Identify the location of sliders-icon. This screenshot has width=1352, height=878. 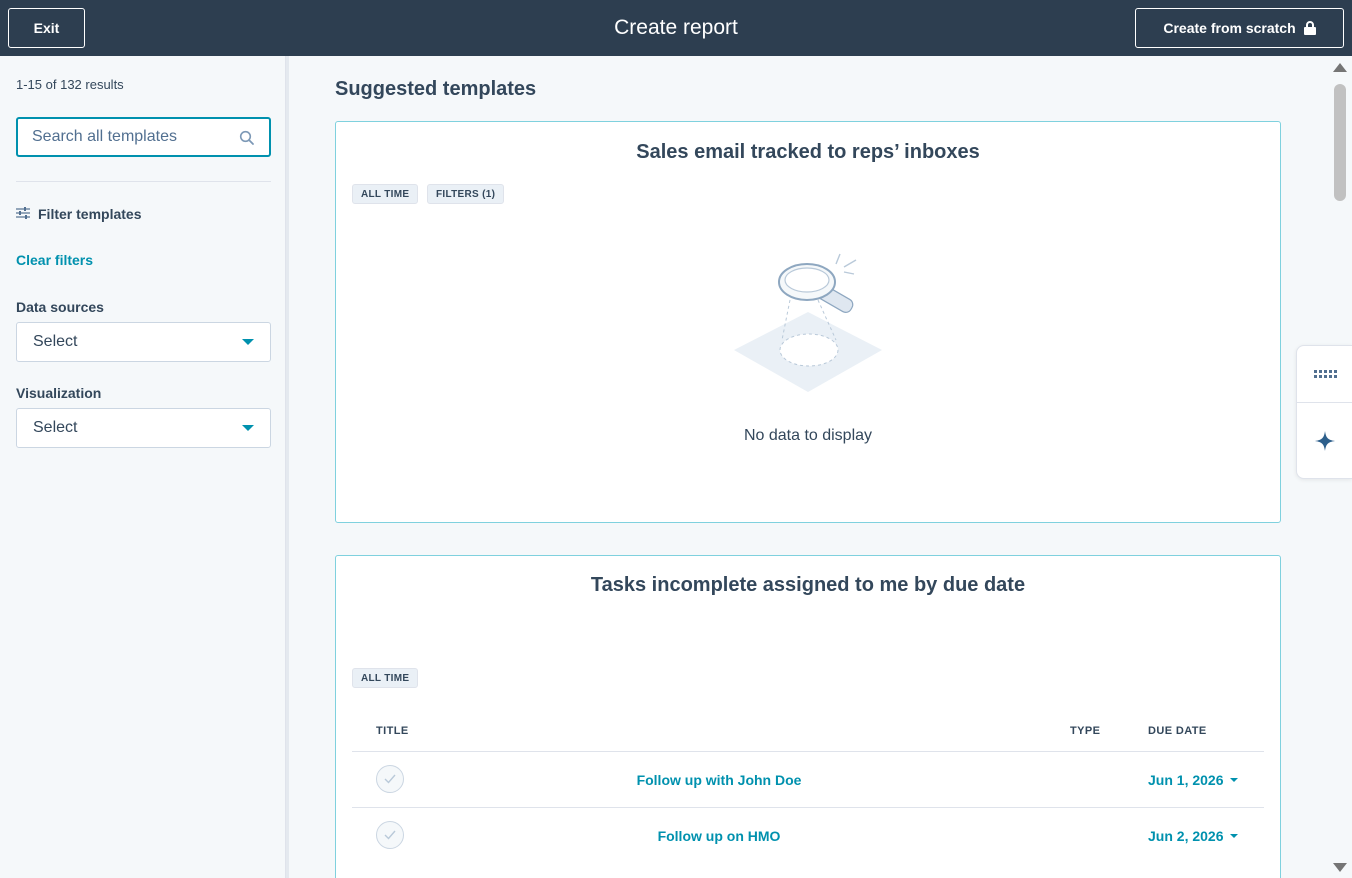
(23, 214).